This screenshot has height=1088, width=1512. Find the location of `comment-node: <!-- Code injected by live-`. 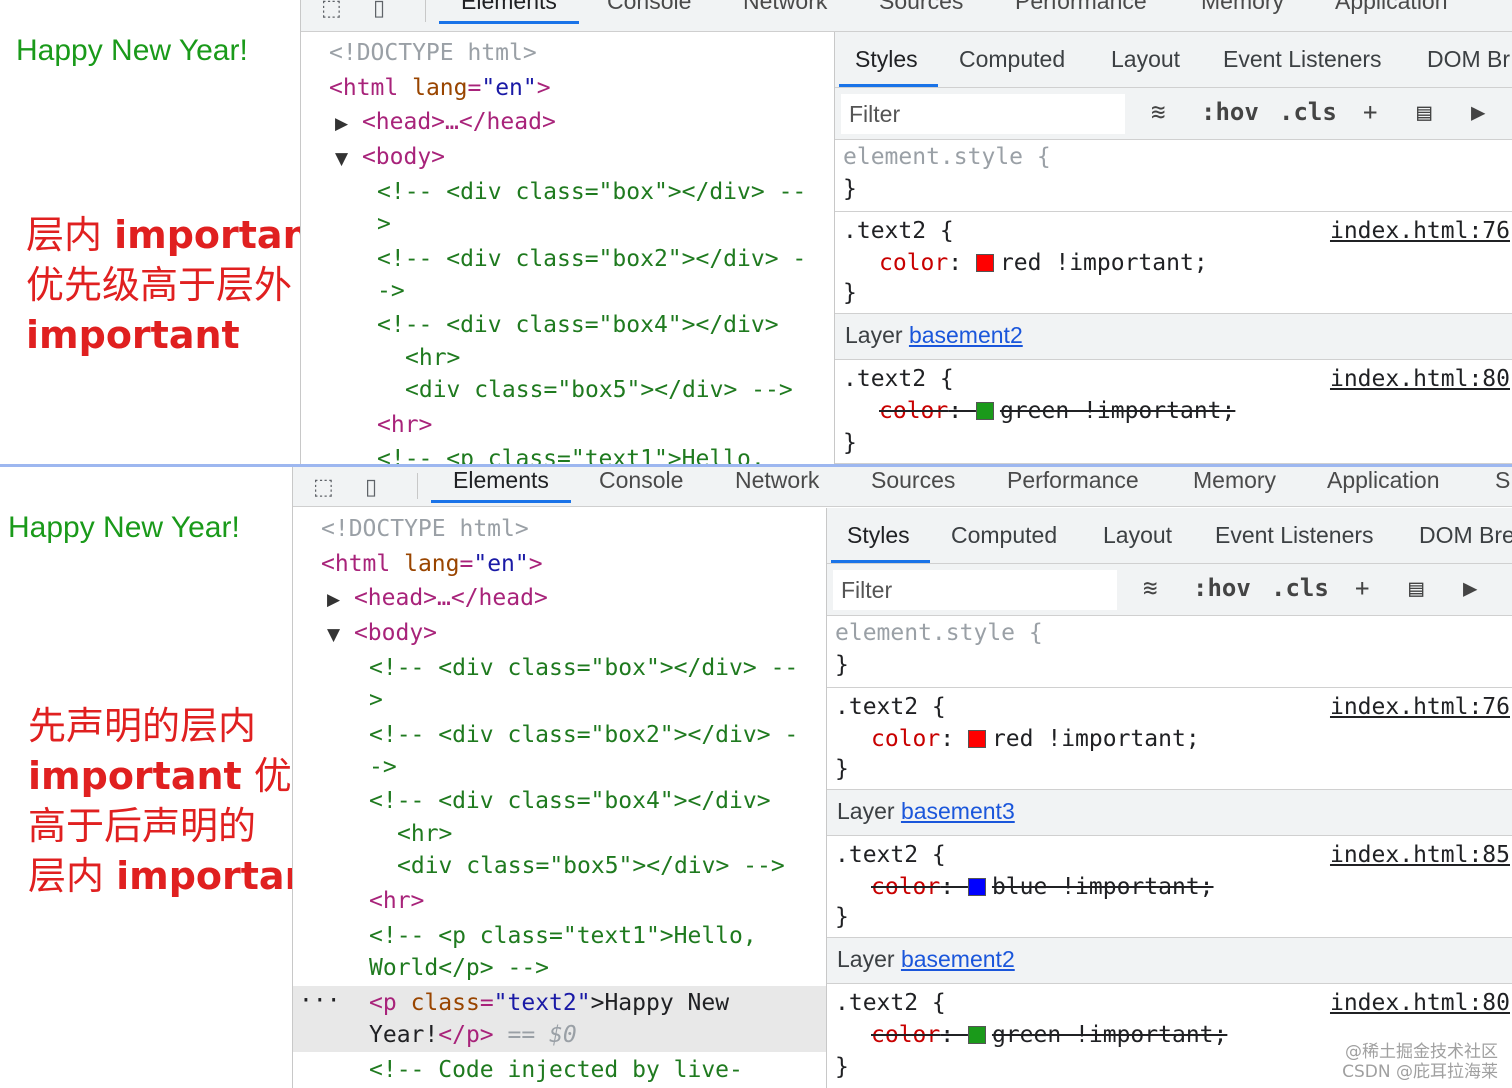

comment-node: <!-- Code injected by live- is located at coordinates (556, 1070).